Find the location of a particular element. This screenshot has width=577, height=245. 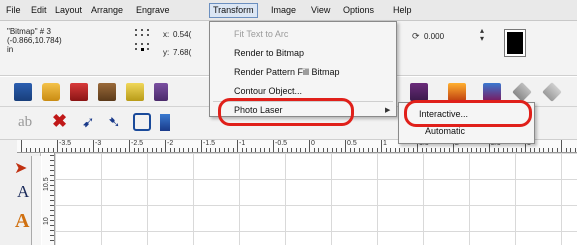

stencil-icon is located at coordinates (492, 92).